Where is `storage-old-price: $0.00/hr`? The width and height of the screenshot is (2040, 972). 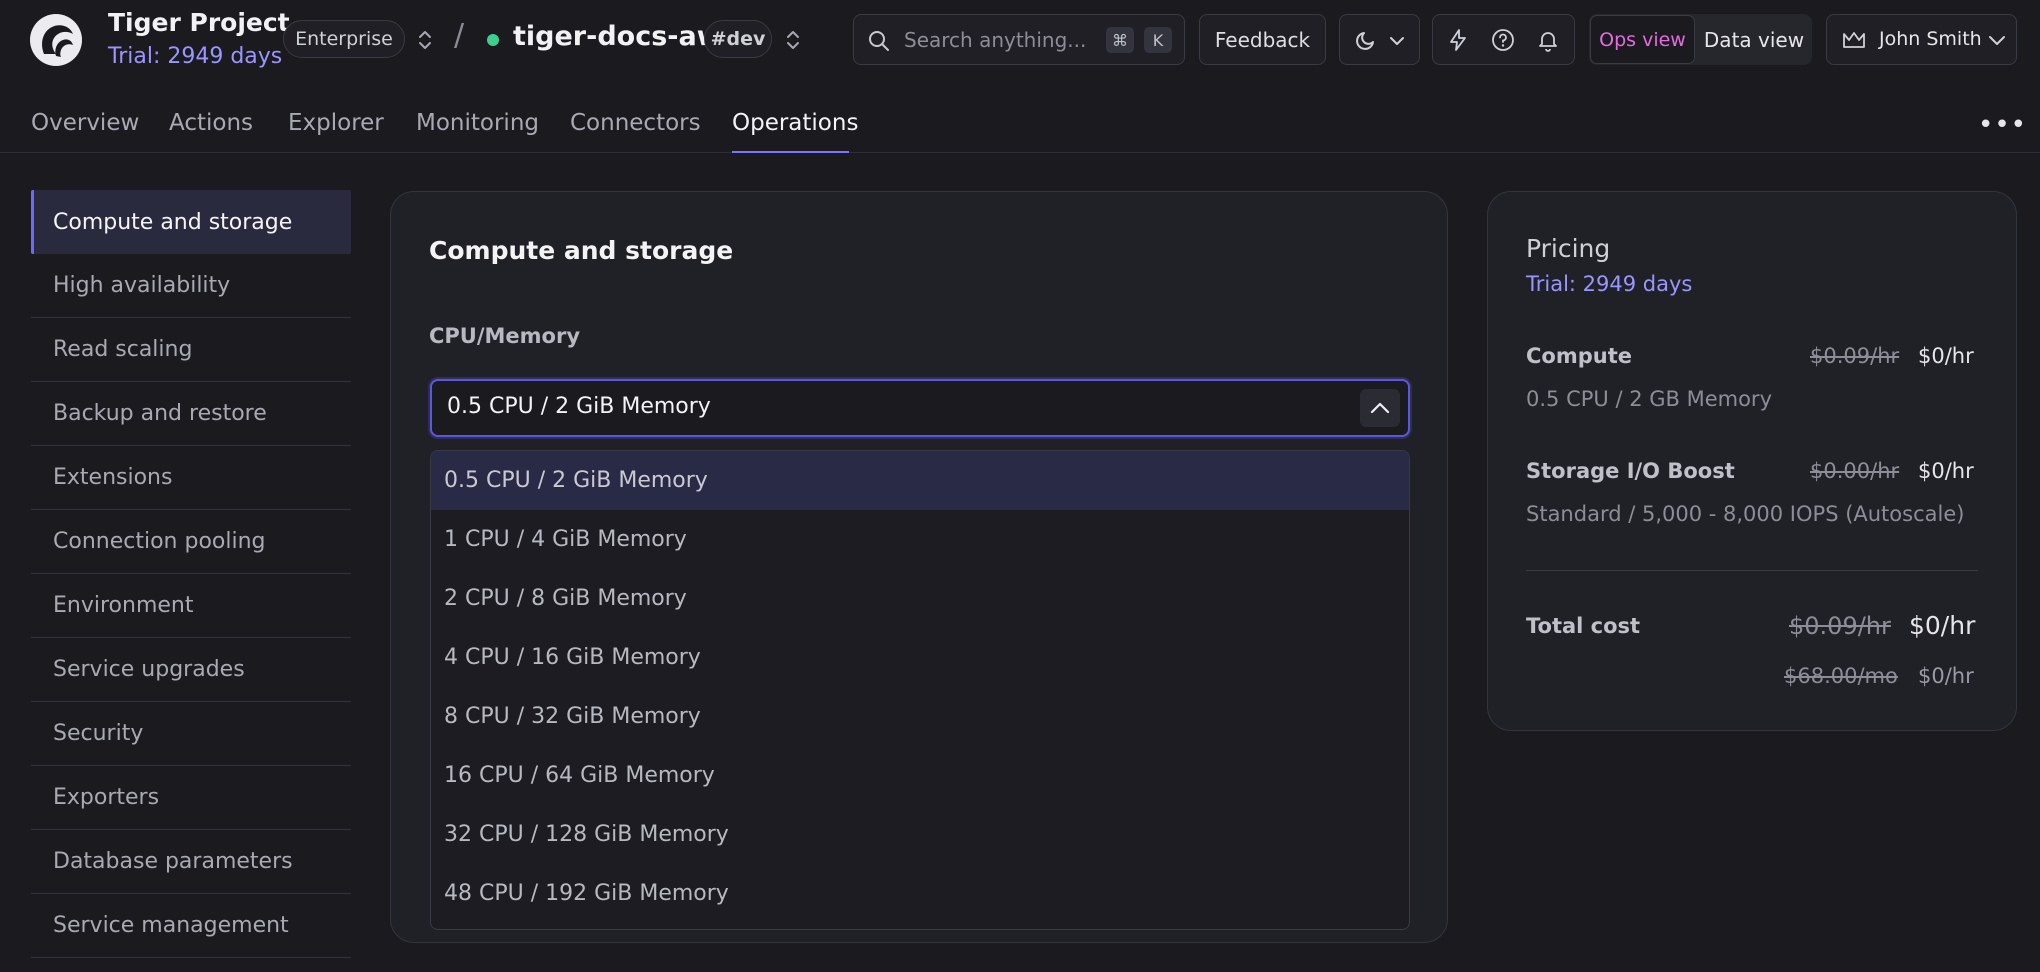 storage-old-price: $0.00/hr is located at coordinates (1855, 471).